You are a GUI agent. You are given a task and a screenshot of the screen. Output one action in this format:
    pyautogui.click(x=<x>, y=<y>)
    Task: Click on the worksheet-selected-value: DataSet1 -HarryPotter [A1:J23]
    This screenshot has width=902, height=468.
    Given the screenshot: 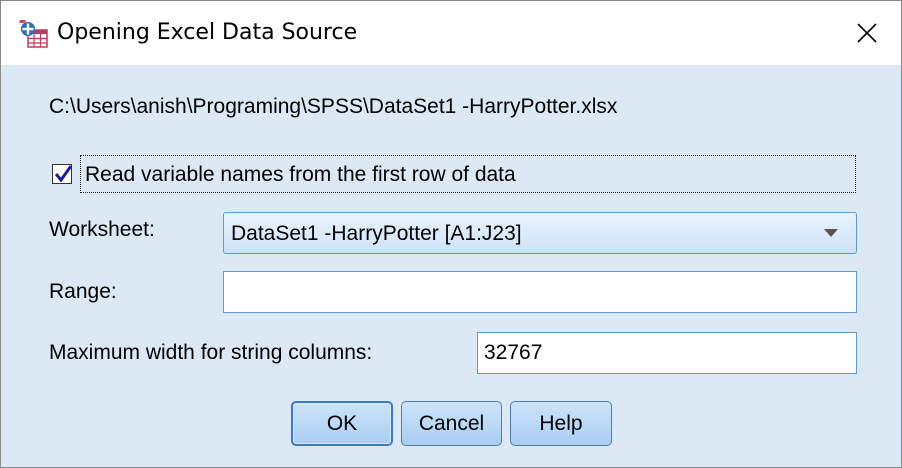 What is the action you would take?
    pyautogui.click(x=376, y=233)
    